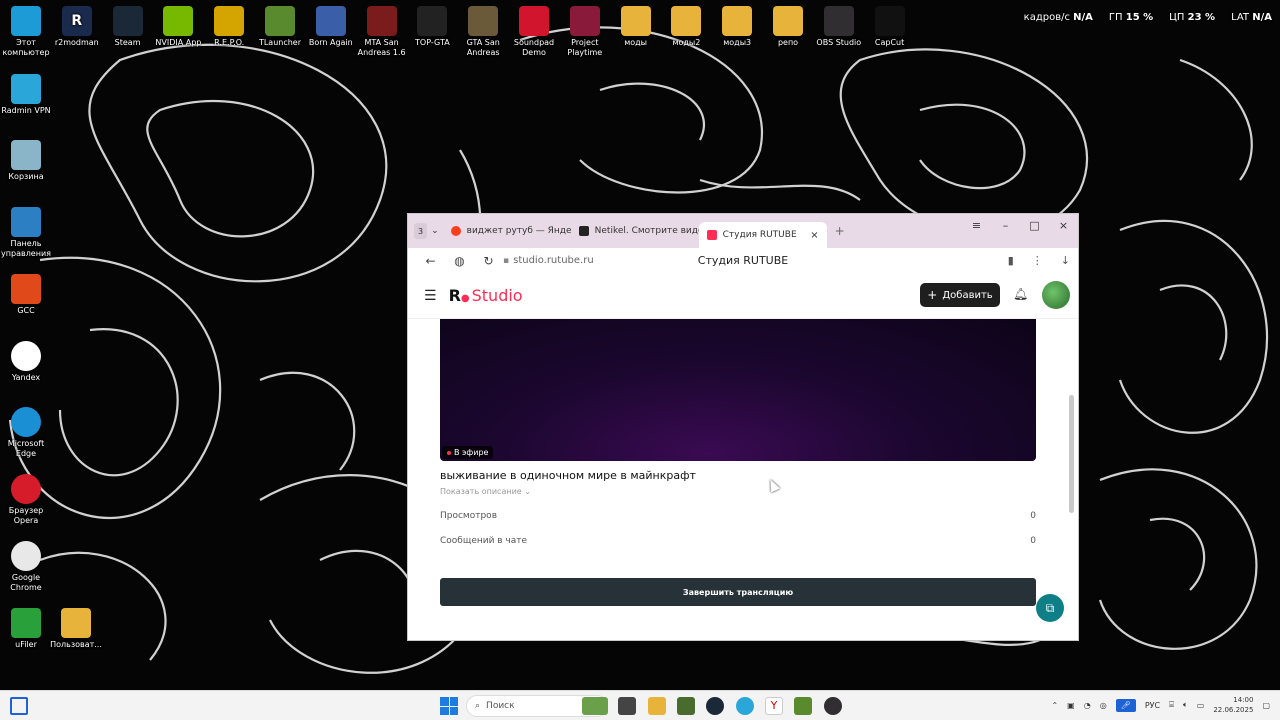 The image size is (1280, 720). What do you see at coordinates (745, 706) in the screenshot?
I see `telegram-icon` at bounding box center [745, 706].